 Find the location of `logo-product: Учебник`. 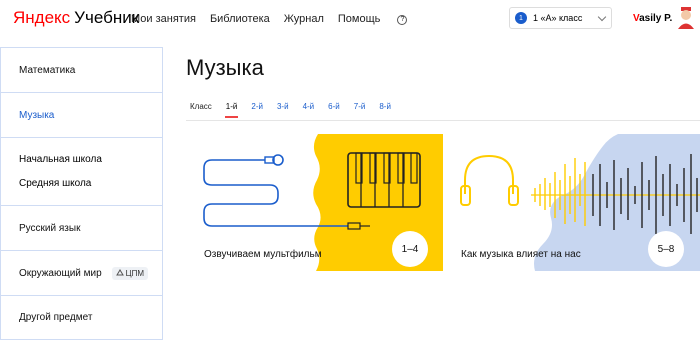

logo-product: Учебник is located at coordinates (107, 17).